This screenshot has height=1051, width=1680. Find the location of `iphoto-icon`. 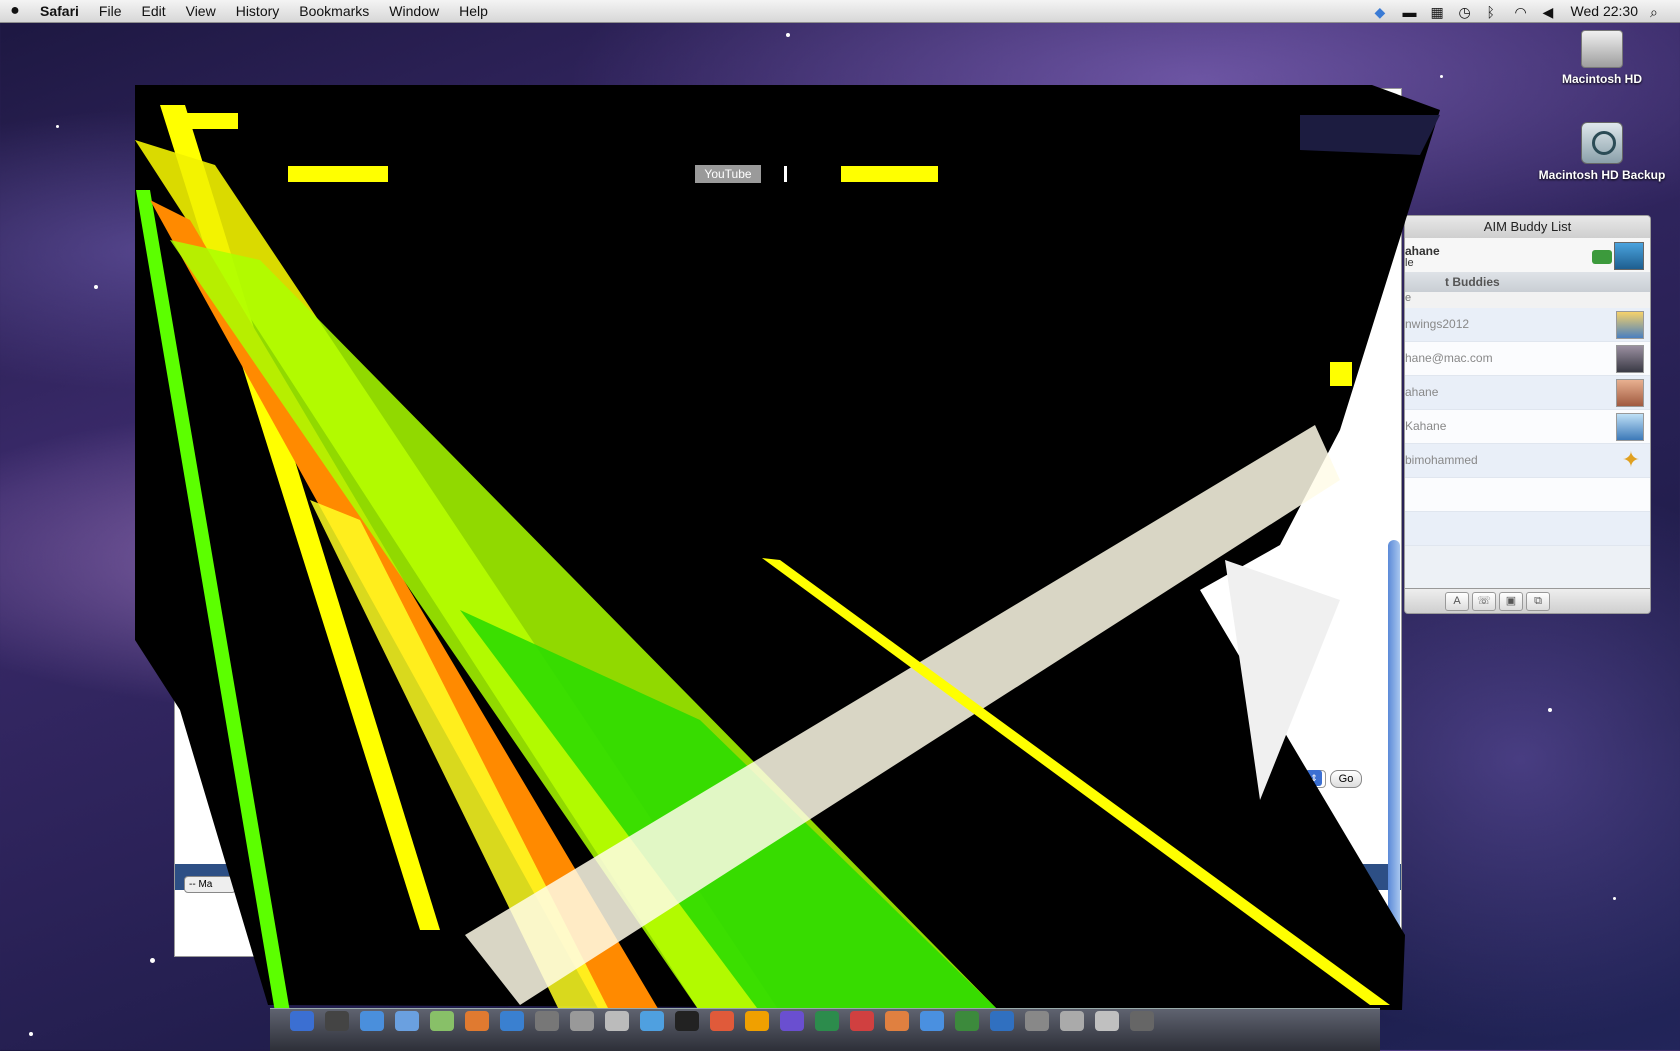

iphoto-icon is located at coordinates (757, 1021).